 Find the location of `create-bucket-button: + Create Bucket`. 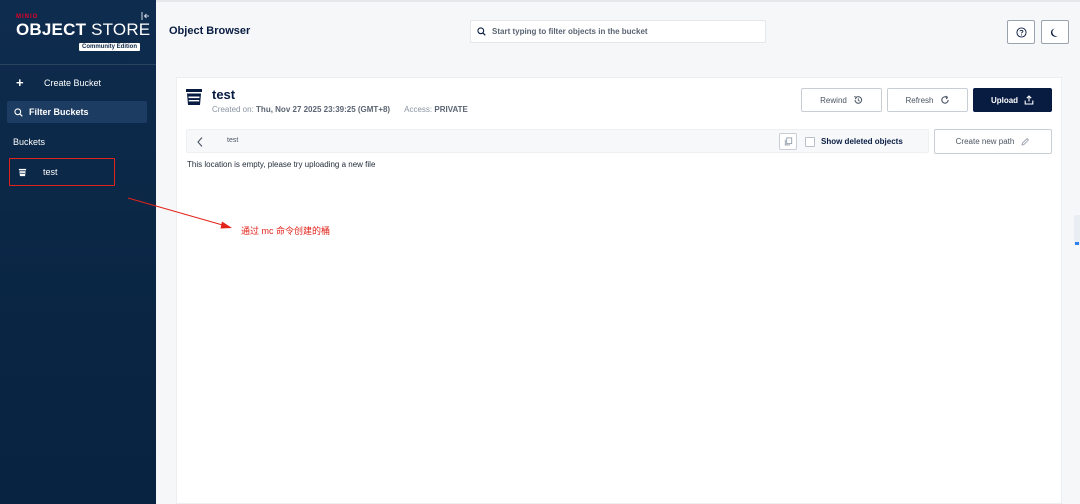

create-bucket-button: + Create Bucket is located at coordinates (58, 83).